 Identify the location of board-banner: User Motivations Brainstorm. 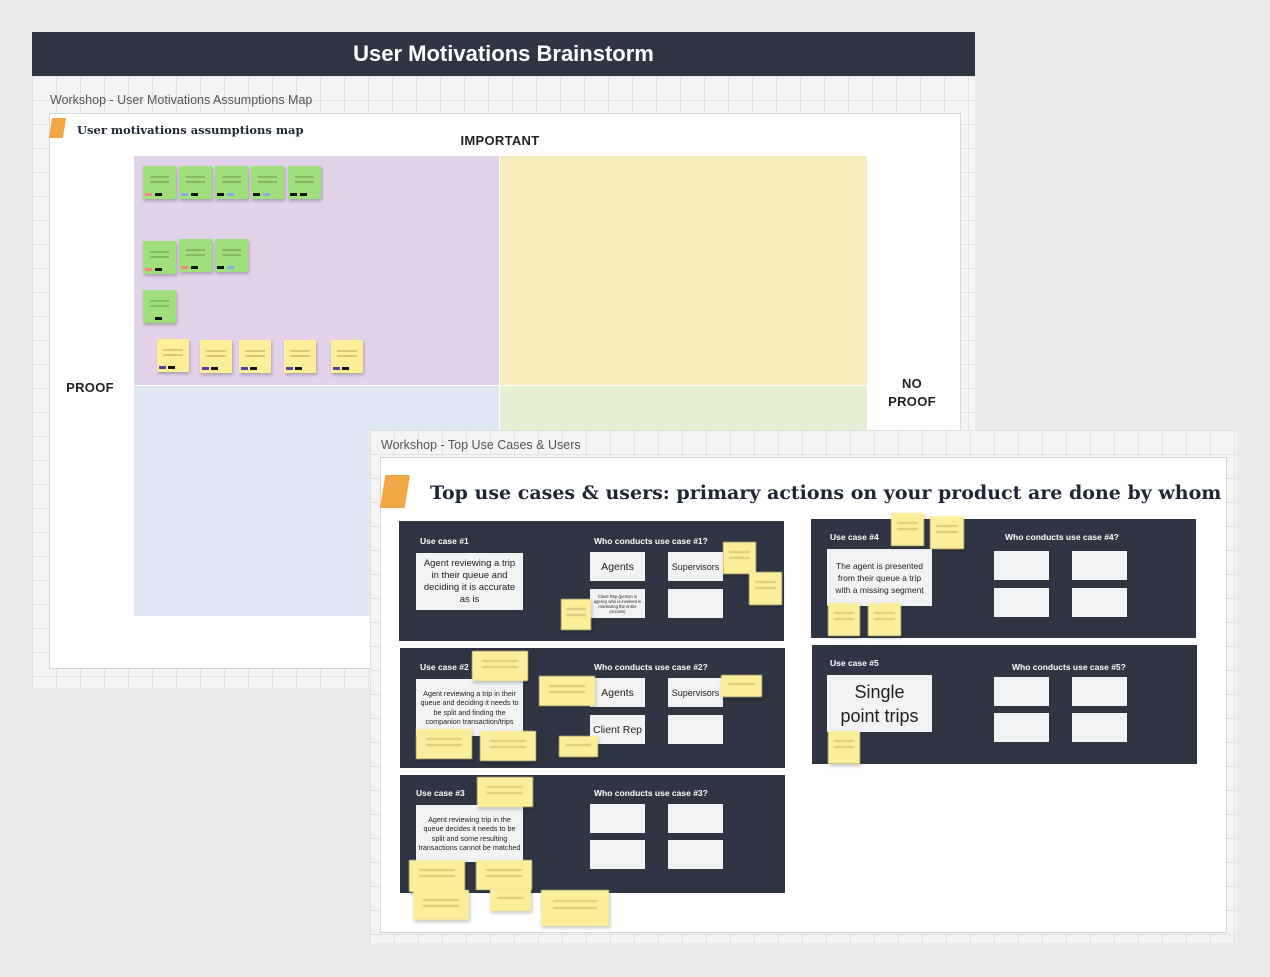
(503, 54).